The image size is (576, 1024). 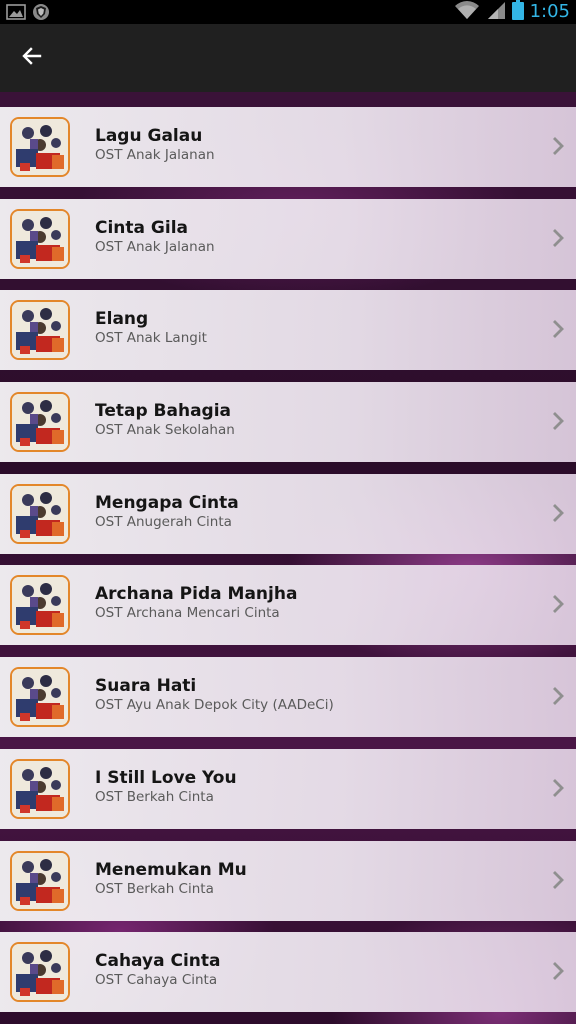 What do you see at coordinates (167, 502) in the screenshot?
I see `song-title: Mengapa Cinta` at bounding box center [167, 502].